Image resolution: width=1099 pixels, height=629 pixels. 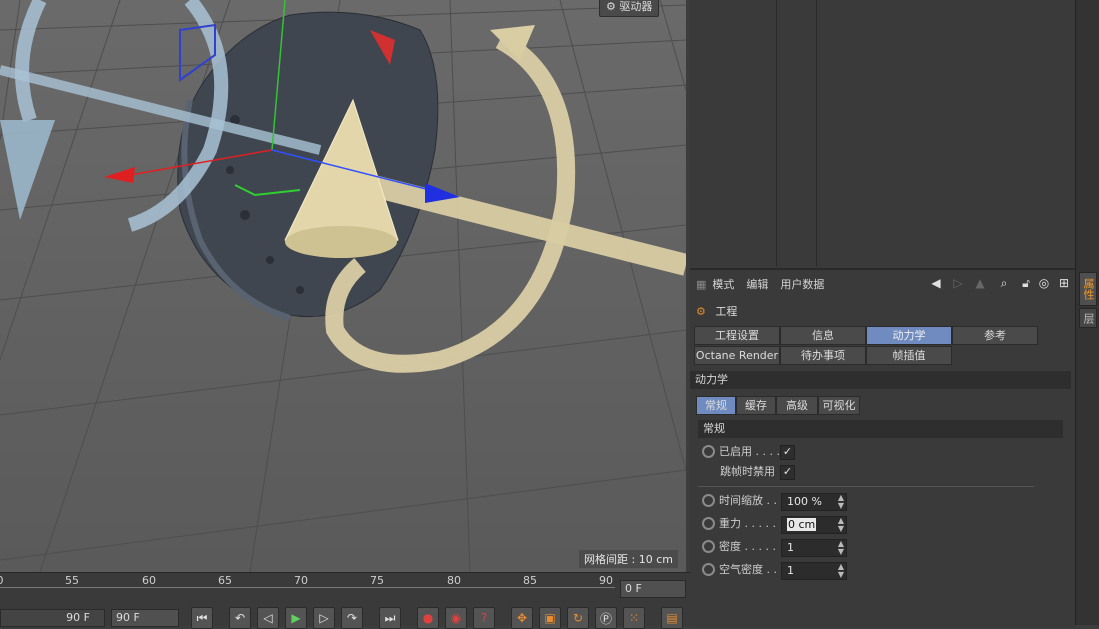 I want to click on prev-key-icon: ↶, so click(x=240, y=618).